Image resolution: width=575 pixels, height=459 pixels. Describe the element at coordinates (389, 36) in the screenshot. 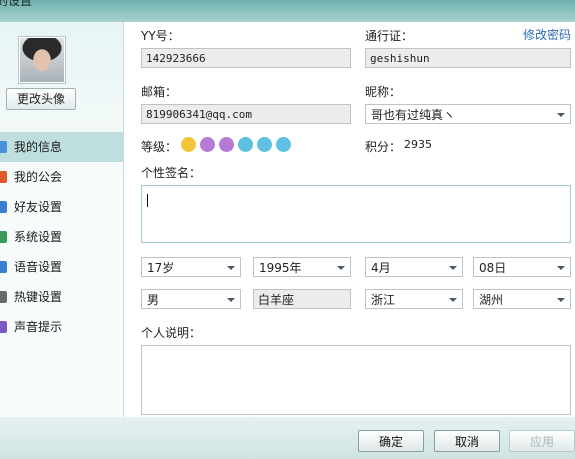

I see `passport-label: 通行证：` at that location.